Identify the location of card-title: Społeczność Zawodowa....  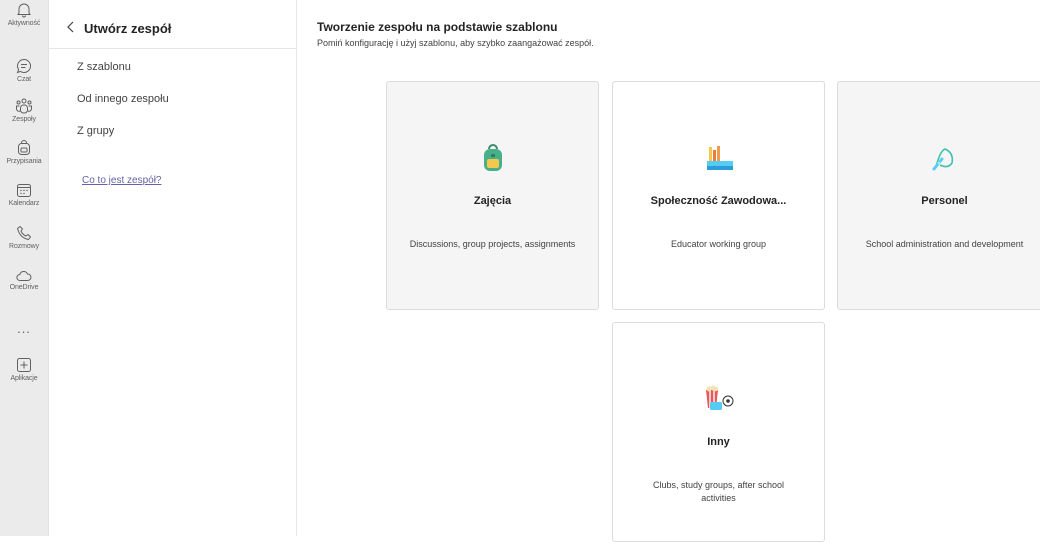
(718, 201).